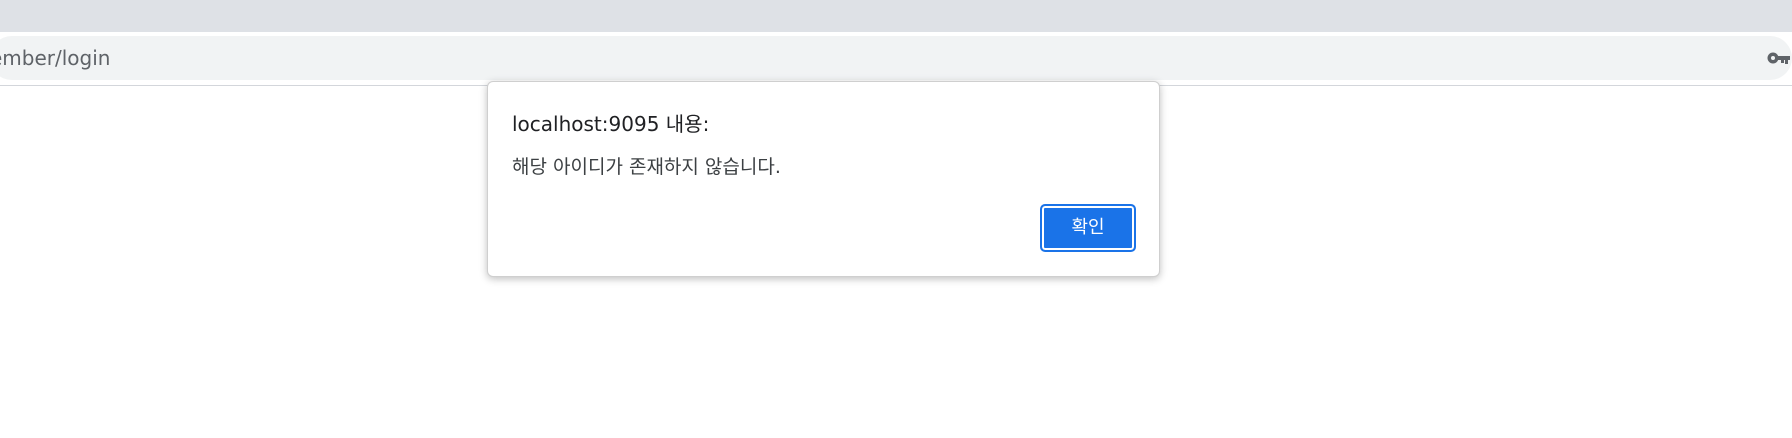 The width and height of the screenshot is (1792, 438). What do you see at coordinates (1088, 228) in the screenshot?
I see `ok-button: 확인` at bounding box center [1088, 228].